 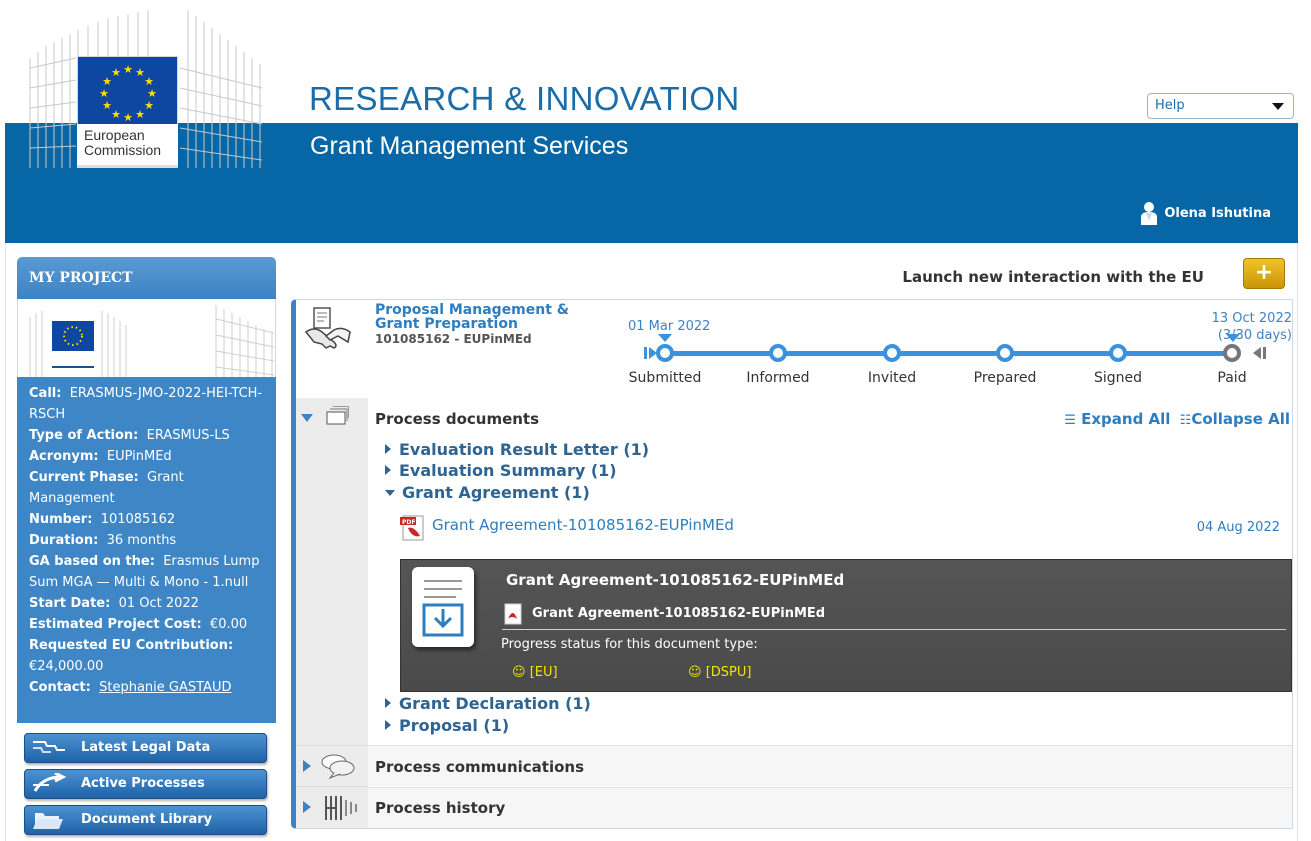 I want to click on sidebar-logo, so click(x=146, y=338).